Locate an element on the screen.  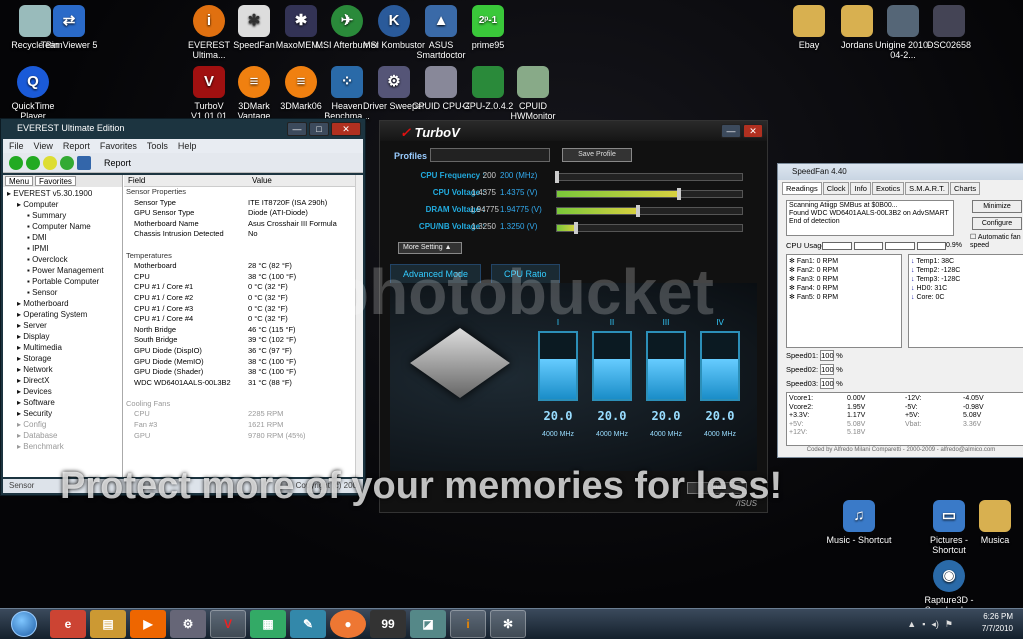
taskbar-prime95-icon: 99 is located at coordinates (388, 624).